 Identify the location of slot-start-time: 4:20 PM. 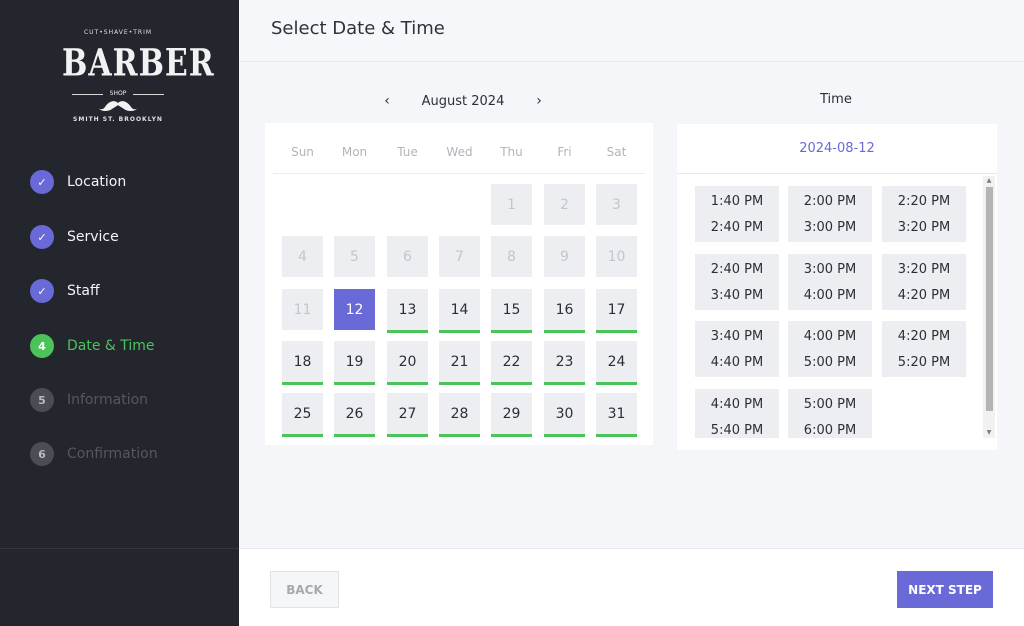
(924, 336).